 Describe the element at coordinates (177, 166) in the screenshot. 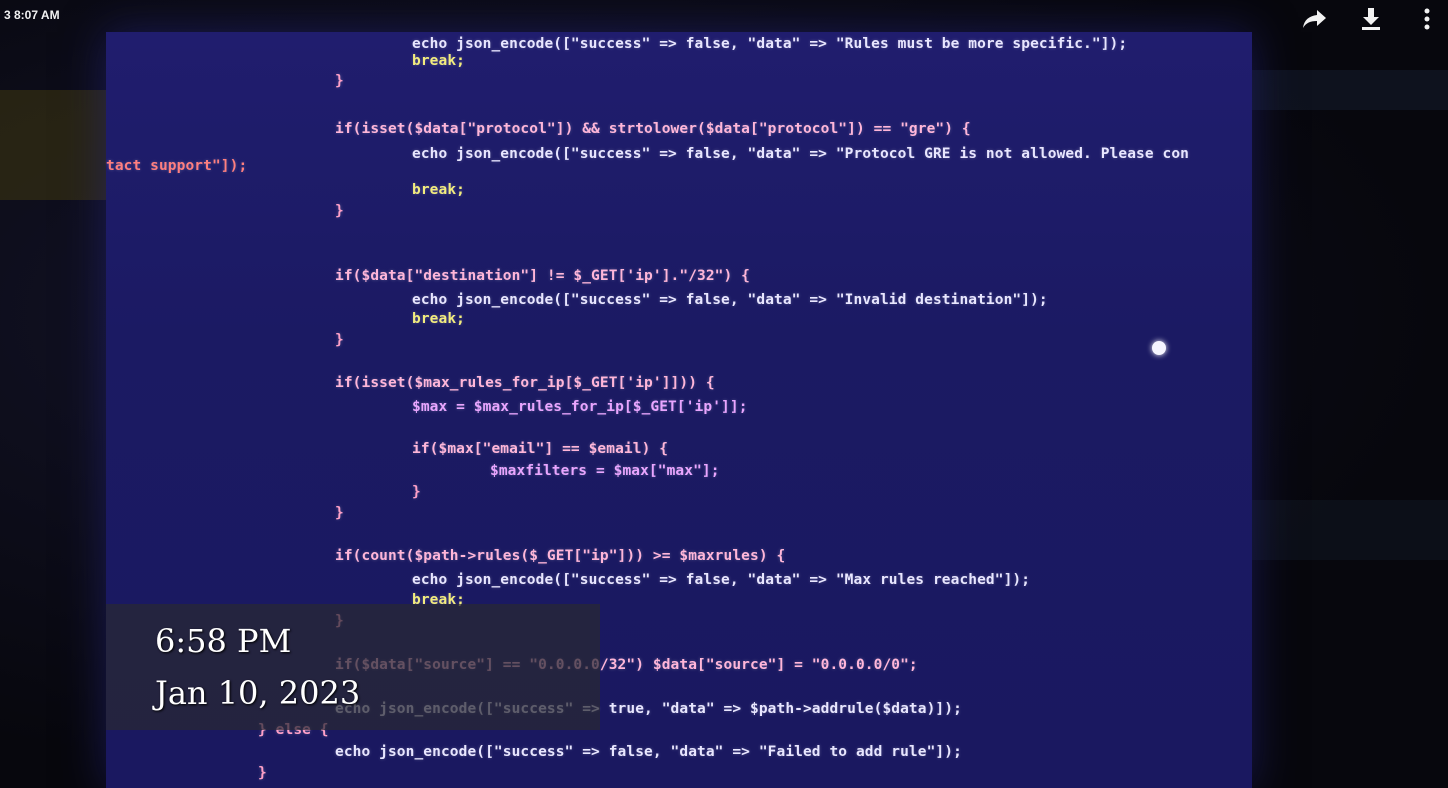

I see `code-line: tact support"]);` at that location.